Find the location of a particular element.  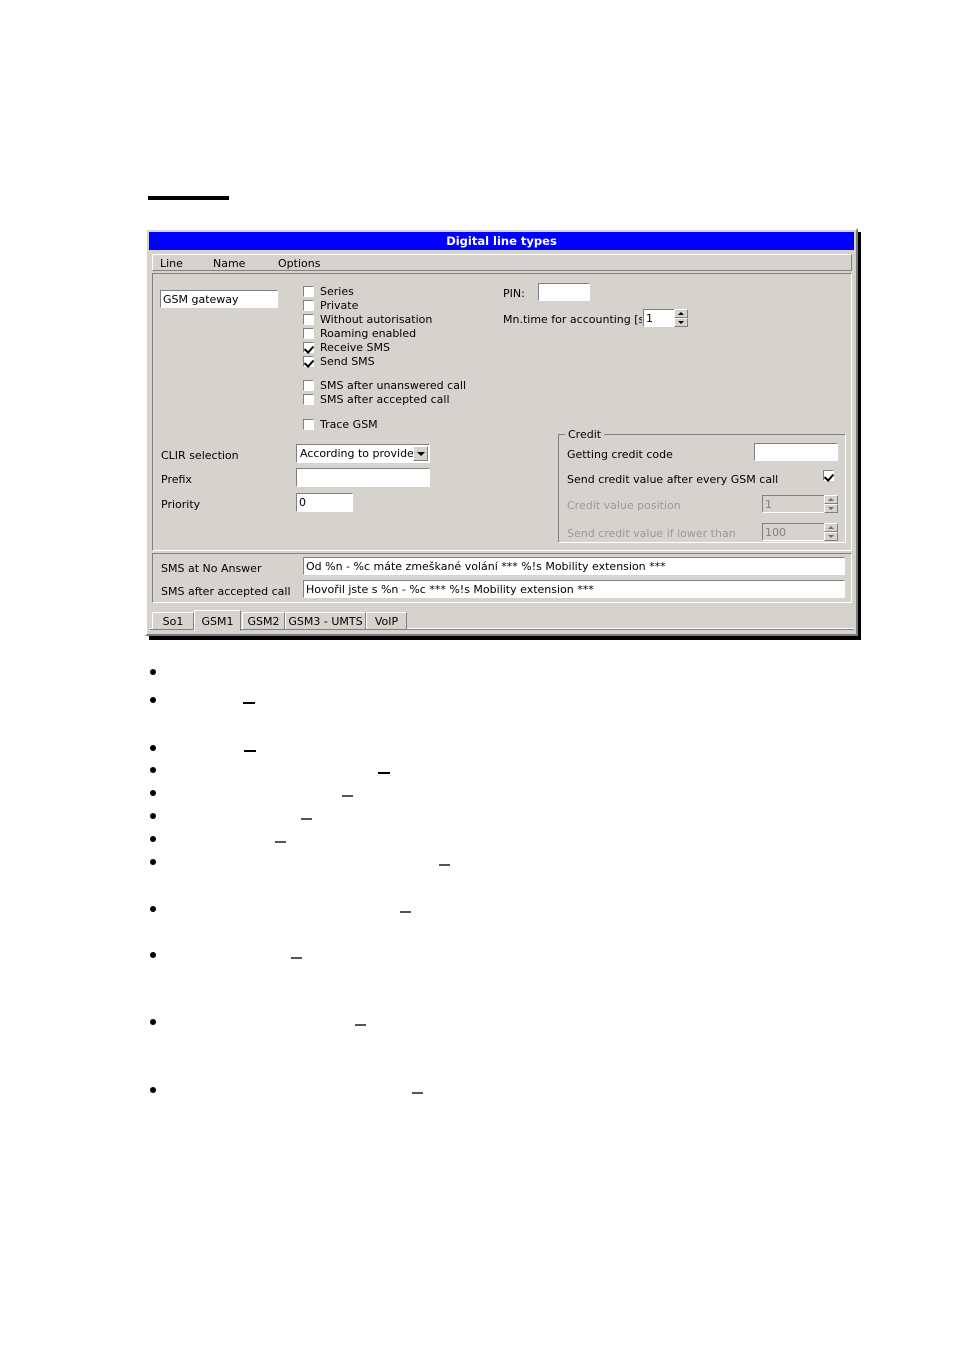

credit-value-position-spin-down-button is located at coordinates (831, 508).